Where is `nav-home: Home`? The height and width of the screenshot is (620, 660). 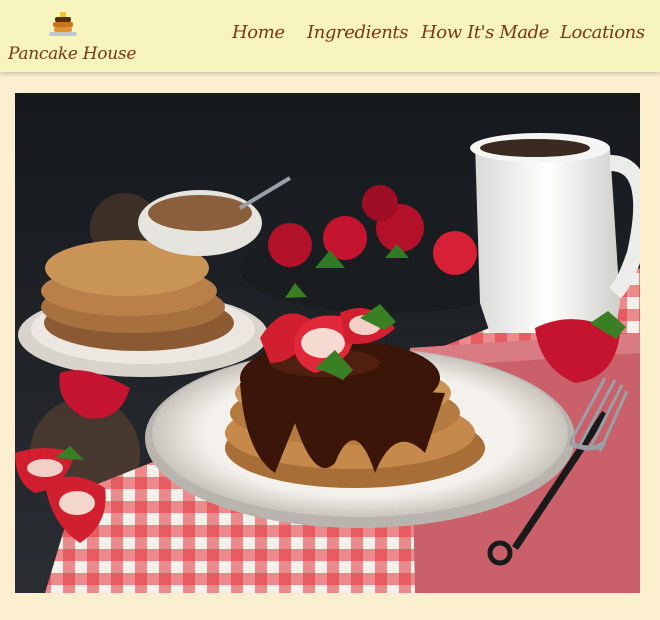
nav-home: Home is located at coordinates (258, 32).